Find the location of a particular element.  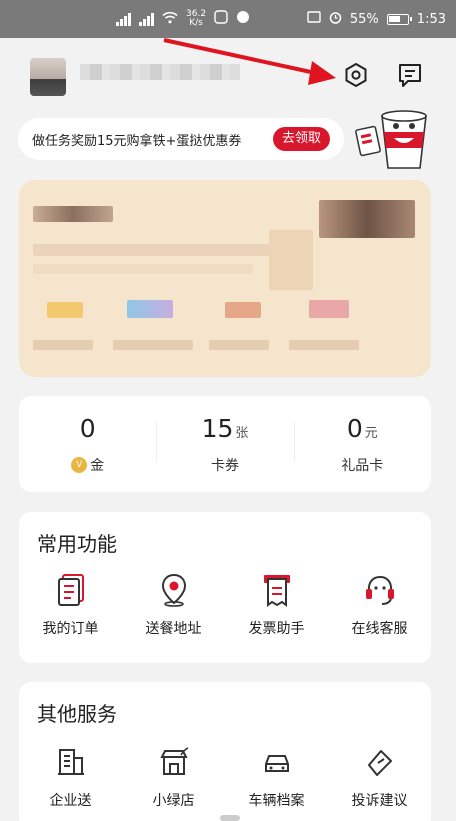

stat-label: 礼品卡 is located at coordinates (362, 466).